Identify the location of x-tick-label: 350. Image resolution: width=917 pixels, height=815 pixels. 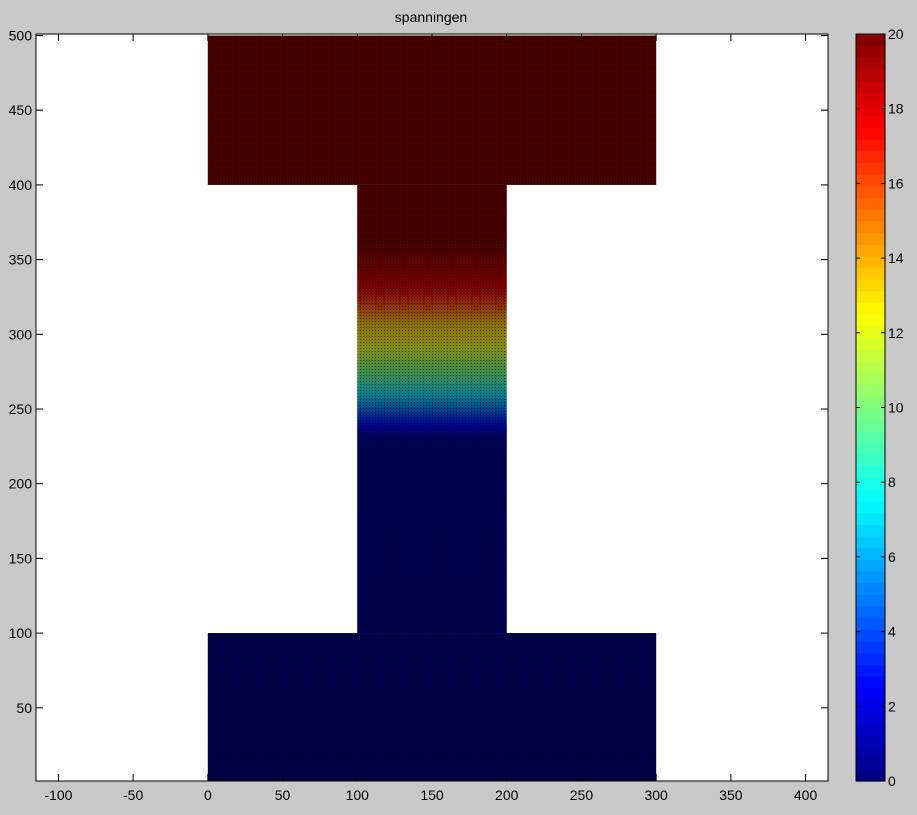
(731, 795).